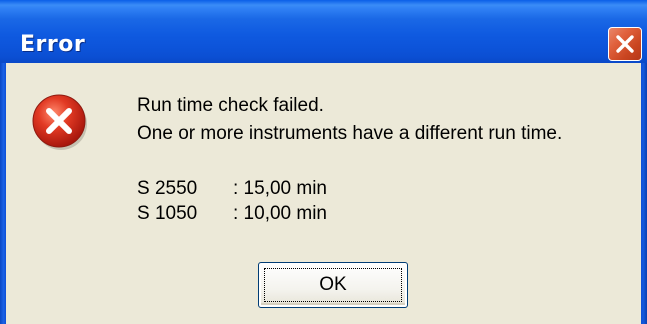 The height and width of the screenshot is (324, 647). I want to click on run-time-details: S 2550 : 15,00 min S 1050 : 10,00 min, so click(232, 201).